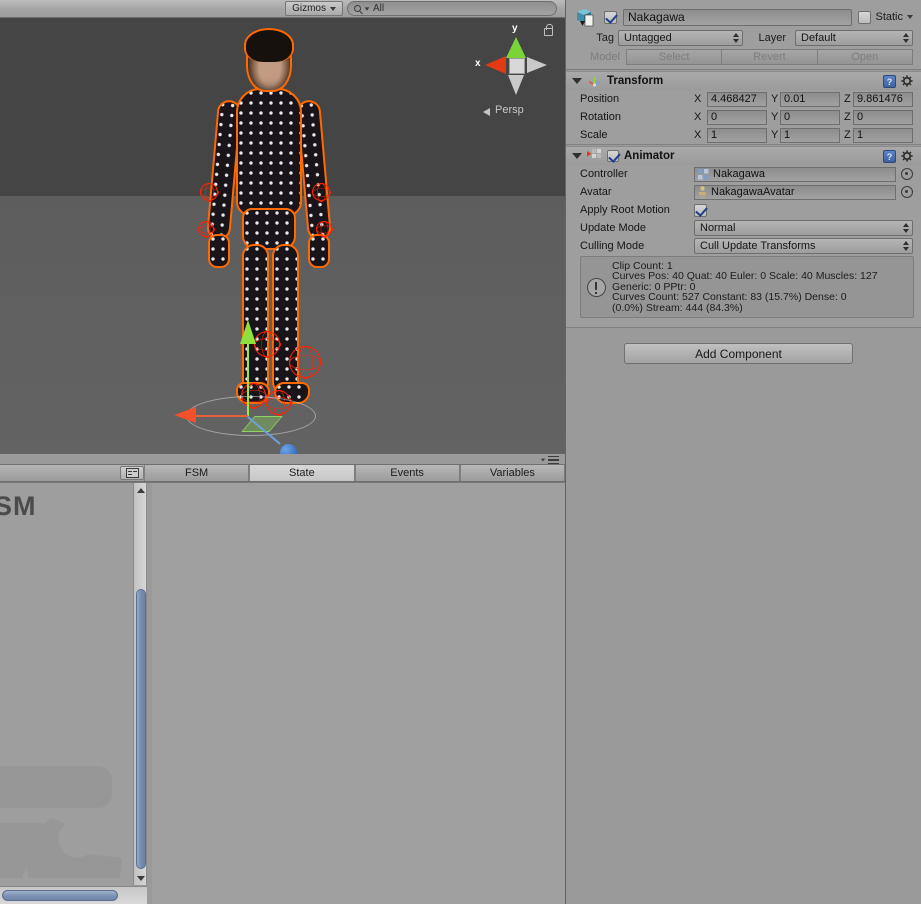 The width and height of the screenshot is (921, 904). I want to click on object-name-input: Nakagawa, so click(738, 17).